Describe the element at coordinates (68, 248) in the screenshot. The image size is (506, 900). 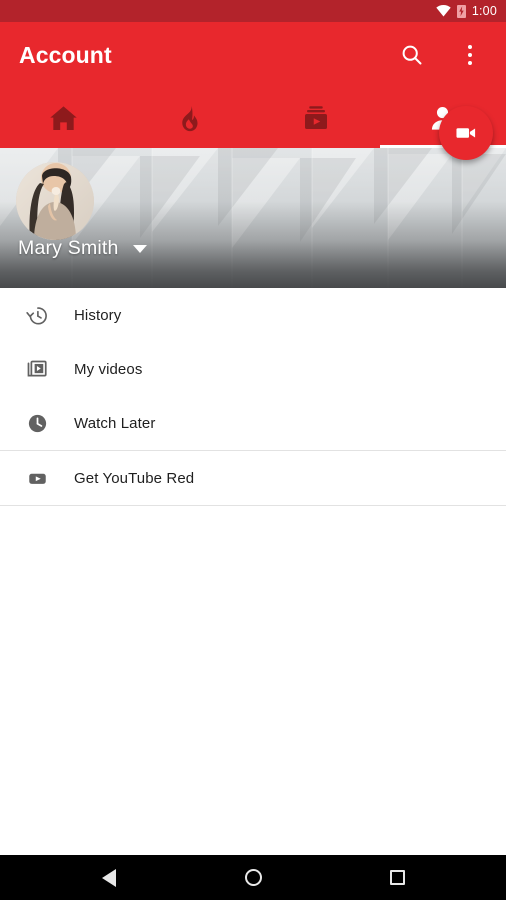
I see `profile-name: Mary Smith` at that location.